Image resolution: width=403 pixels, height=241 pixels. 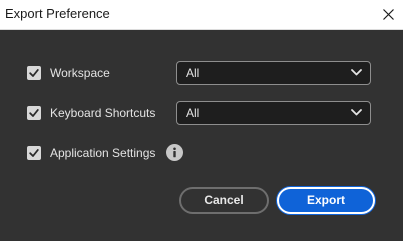 What do you see at coordinates (103, 113) in the screenshot?
I see `keyboard-shortcuts-label: Keyboard Shortcuts` at bounding box center [103, 113].